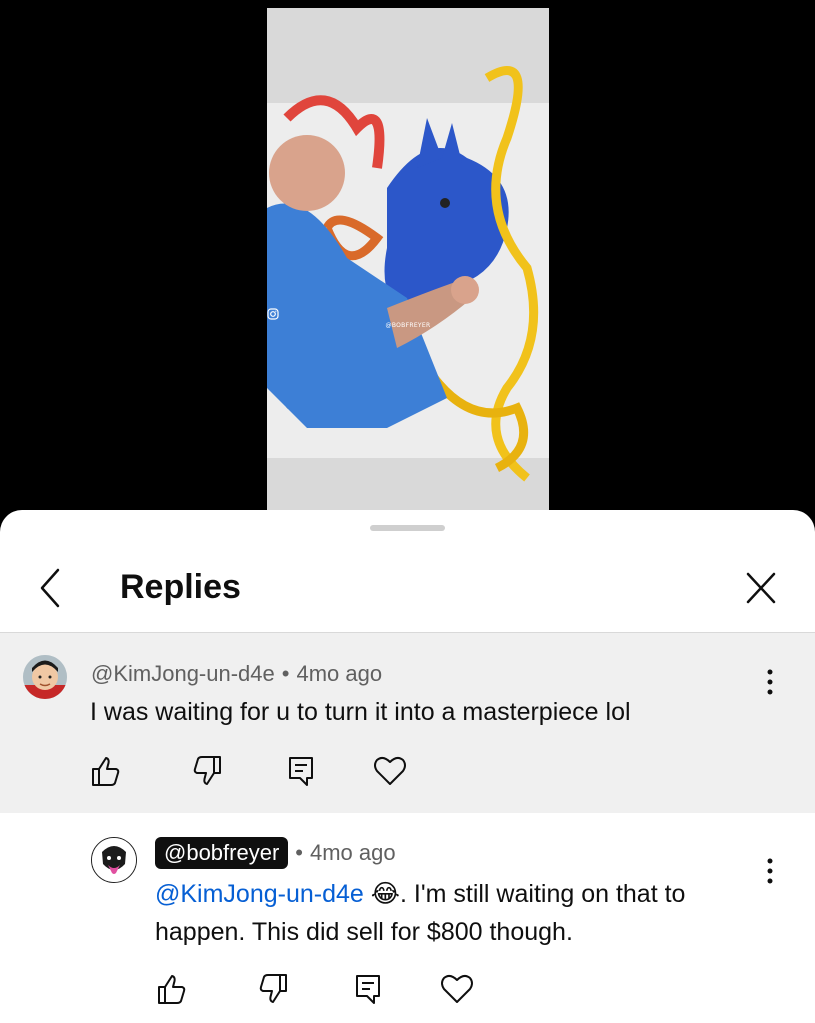  I want to click on close-button, so click(761, 588).